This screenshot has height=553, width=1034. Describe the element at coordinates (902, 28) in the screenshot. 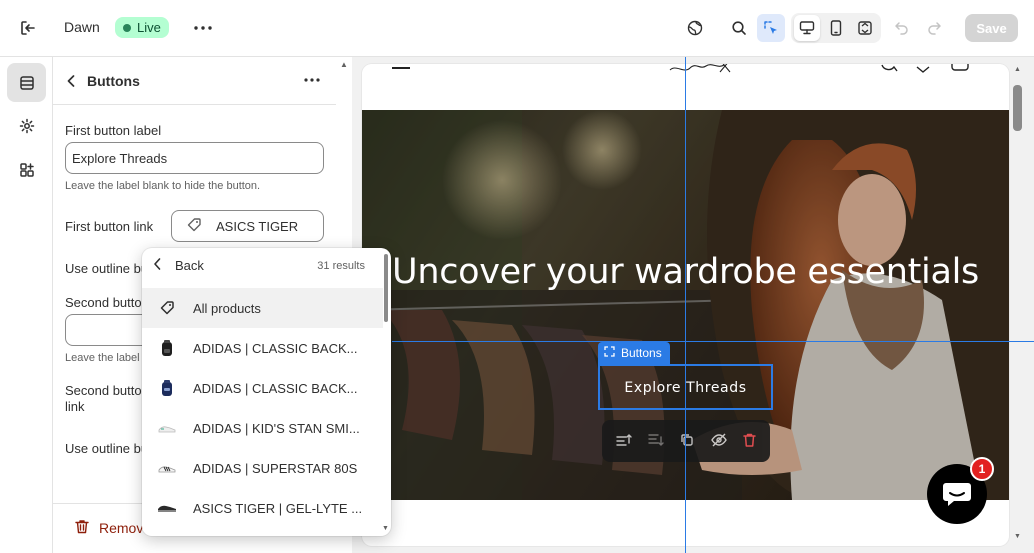

I see `undo-icon` at that location.